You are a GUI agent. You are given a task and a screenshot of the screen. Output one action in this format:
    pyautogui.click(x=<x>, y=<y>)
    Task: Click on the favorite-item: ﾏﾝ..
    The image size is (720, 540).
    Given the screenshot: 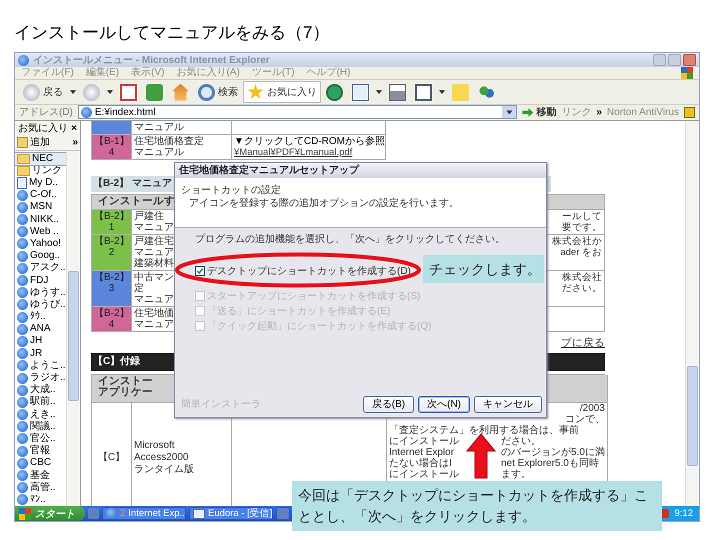 What is the action you would take?
    pyautogui.click(x=40, y=500)
    